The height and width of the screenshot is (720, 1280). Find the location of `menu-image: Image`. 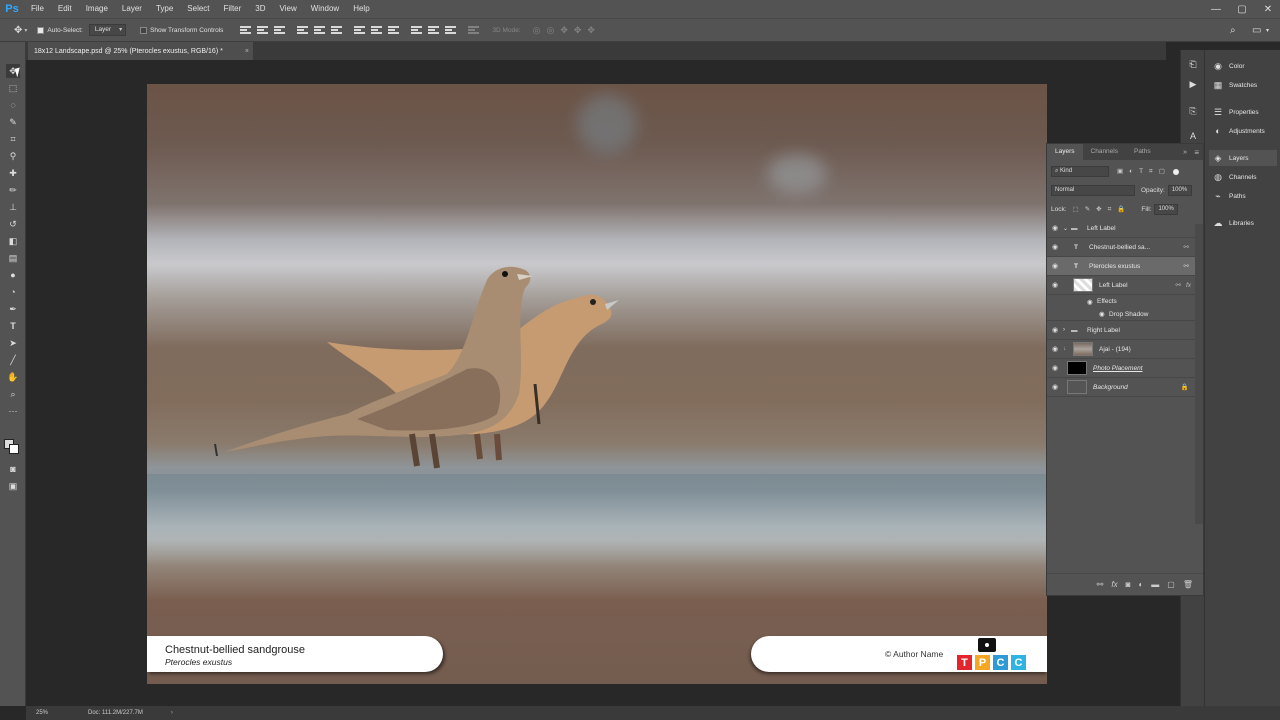

menu-image: Image is located at coordinates (97, 9).